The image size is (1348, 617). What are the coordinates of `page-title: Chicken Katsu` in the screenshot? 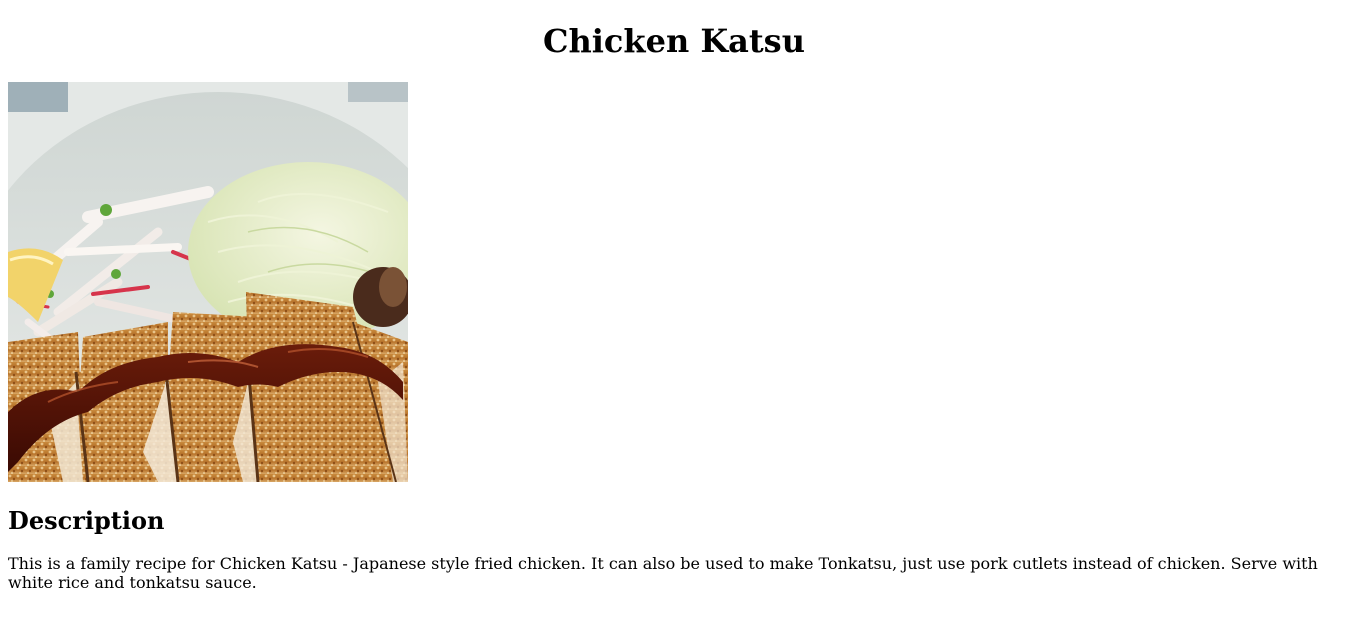 It's located at (674, 41).